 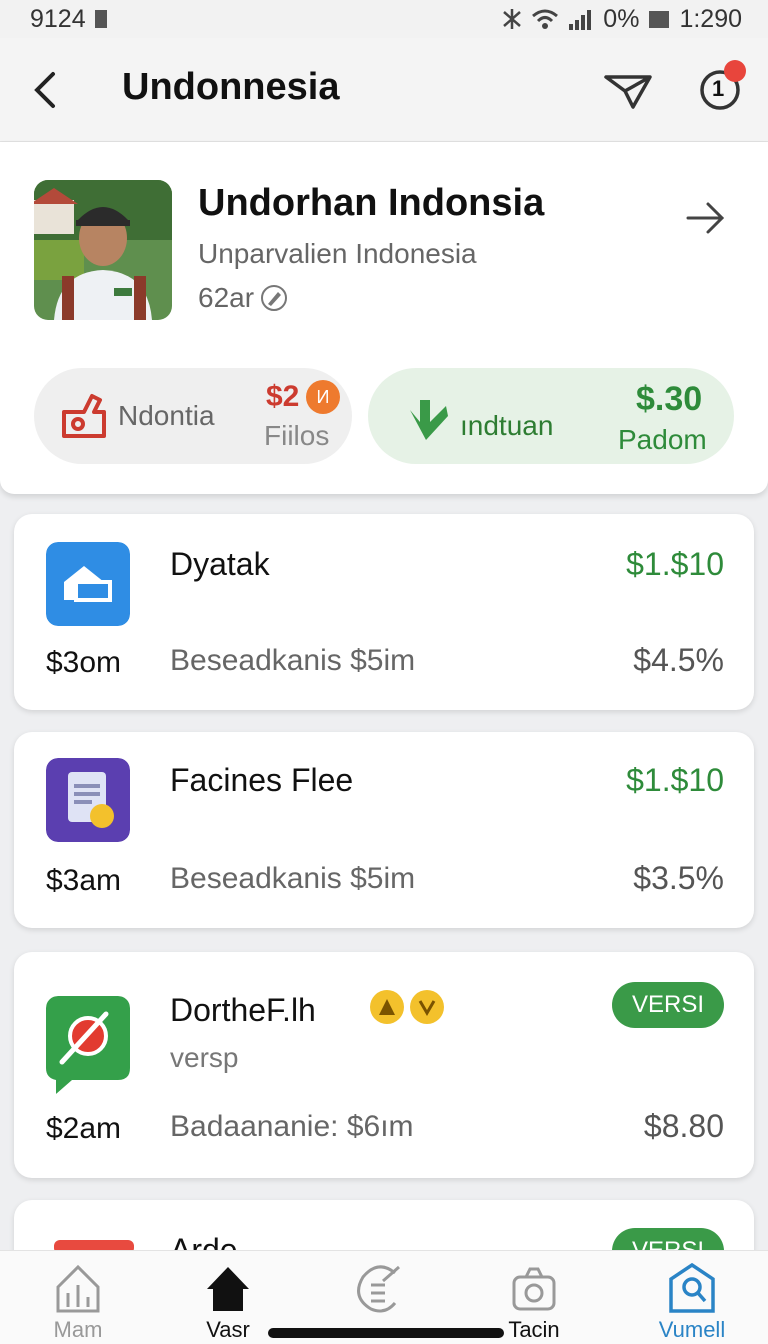 I want to click on chart-icon, so click(x=78, y=1288).